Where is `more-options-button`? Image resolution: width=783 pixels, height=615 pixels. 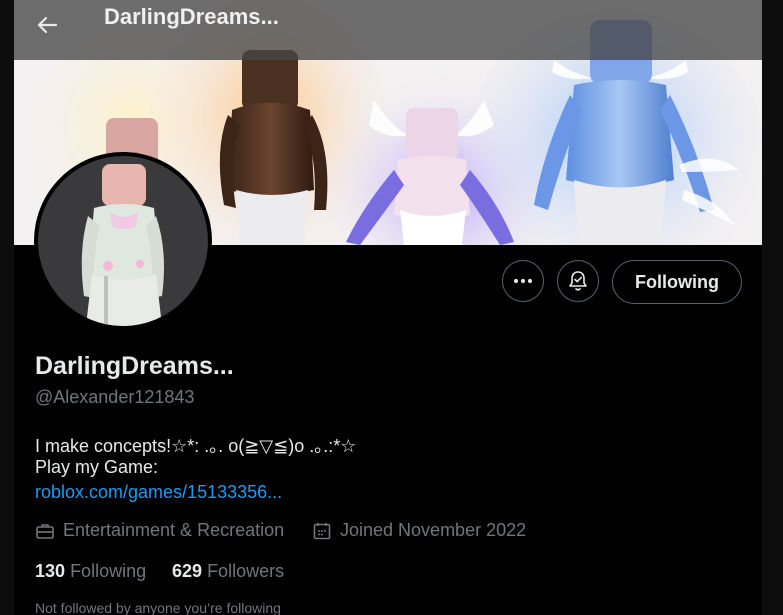 more-options-button is located at coordinates (523, 281).